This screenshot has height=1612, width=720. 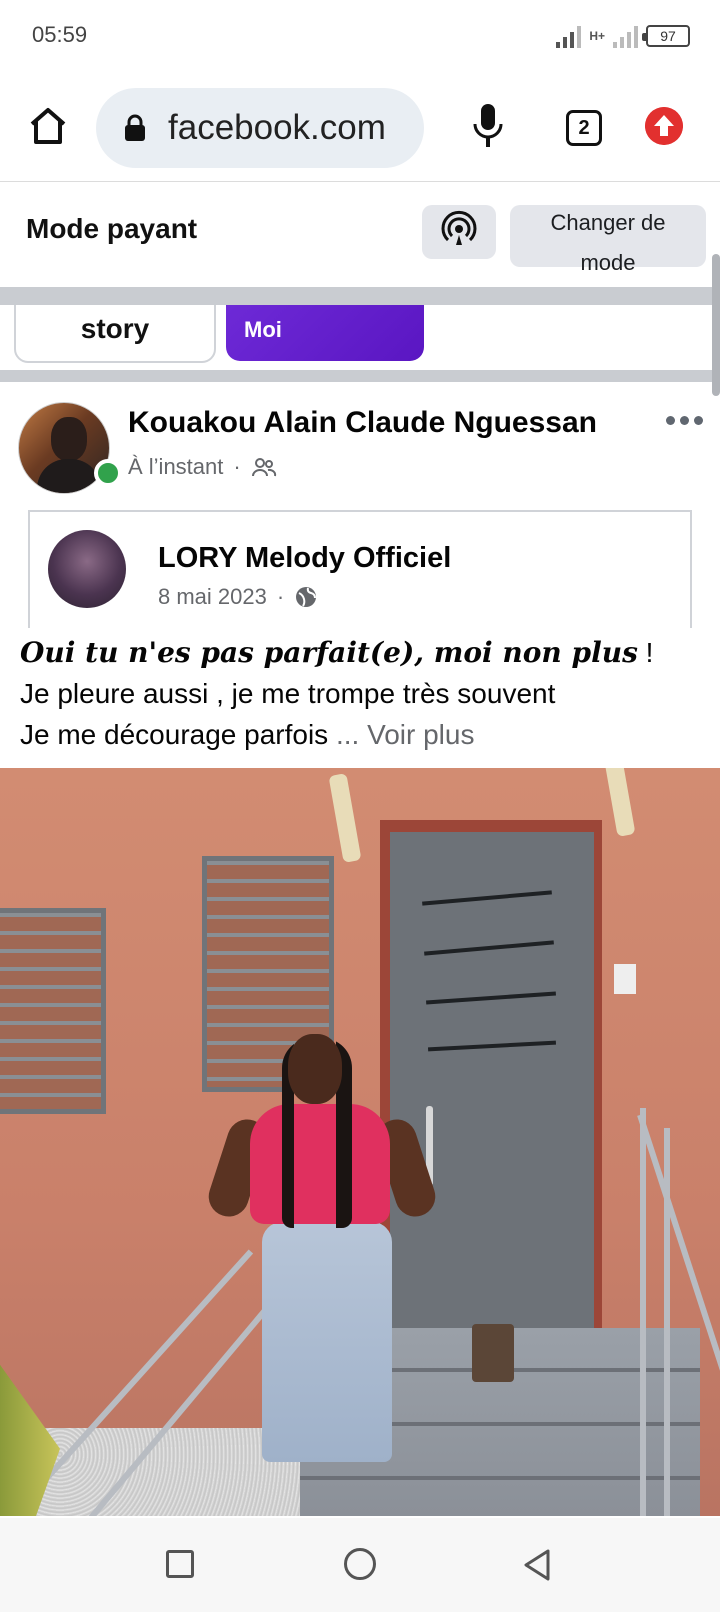 I want to click on globe-icon, so click(x=306, y=597).